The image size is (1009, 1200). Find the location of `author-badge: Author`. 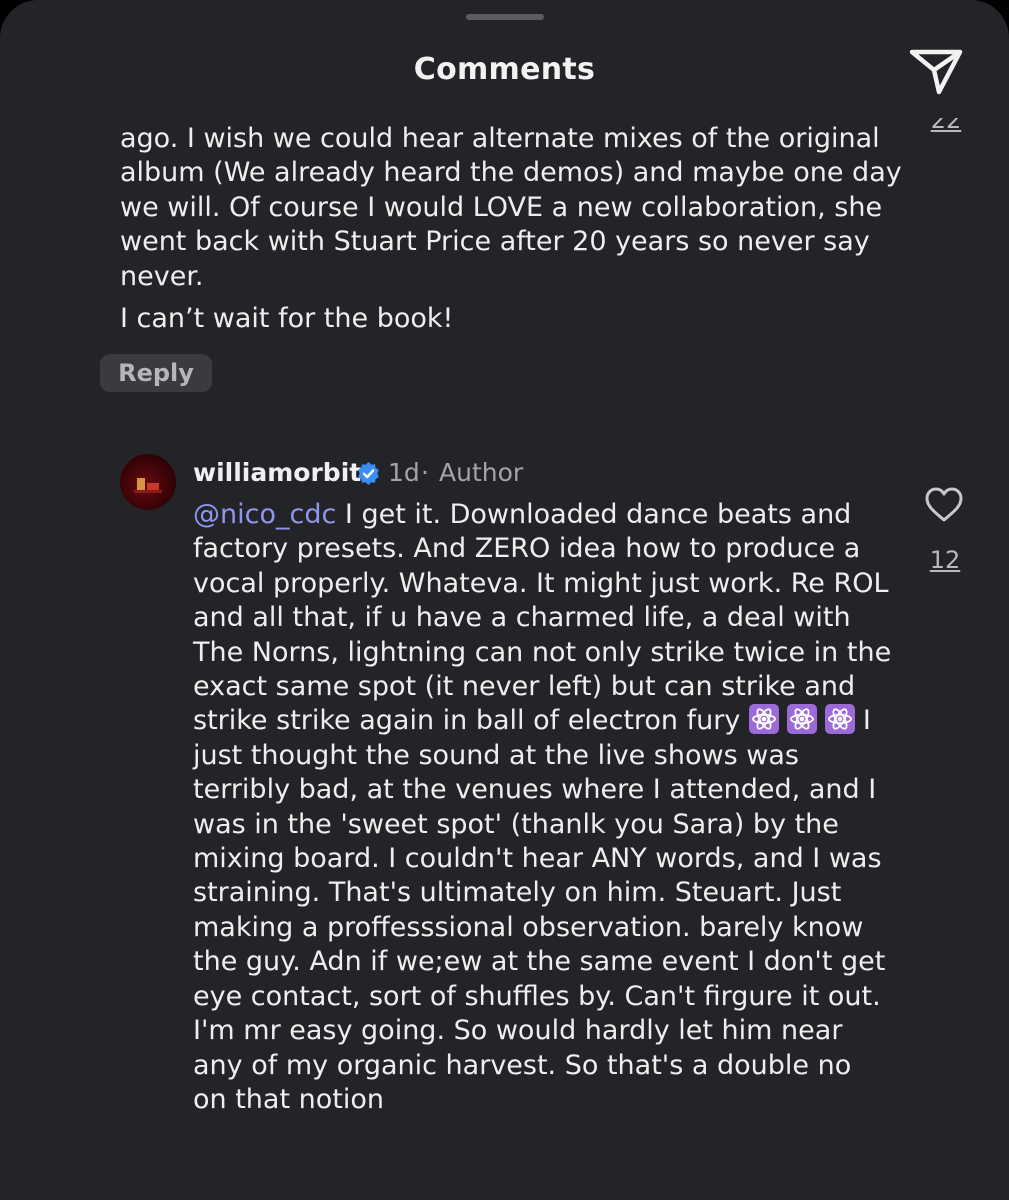

author-badge: Author is located at coordinates (481, 472).